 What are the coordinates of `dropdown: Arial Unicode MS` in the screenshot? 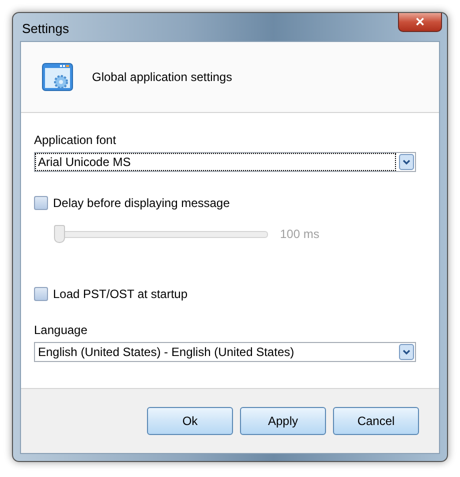 It's located at (225, 162).